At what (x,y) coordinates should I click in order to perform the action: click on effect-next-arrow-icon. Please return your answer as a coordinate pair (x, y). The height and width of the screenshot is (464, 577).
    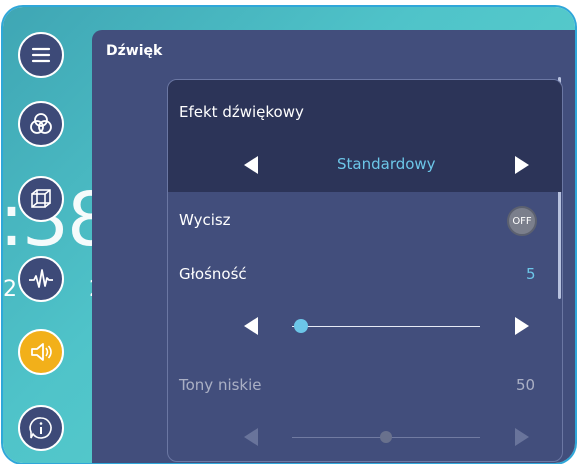
    Looking at the image, I should click on (522, 165).